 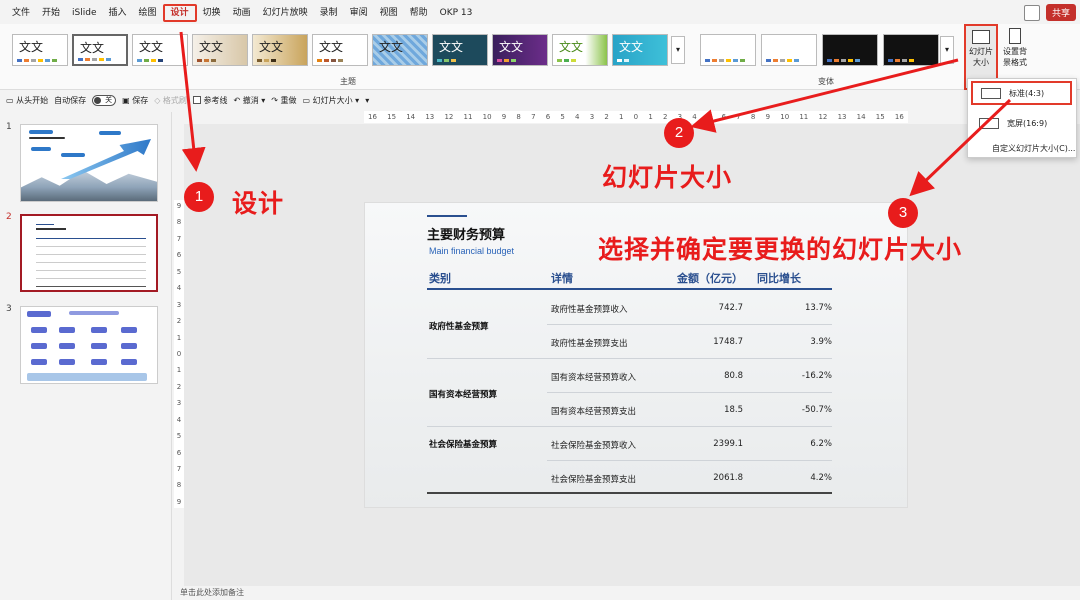 I want to click on autosave-state: 关, so click(x=109, y=99).